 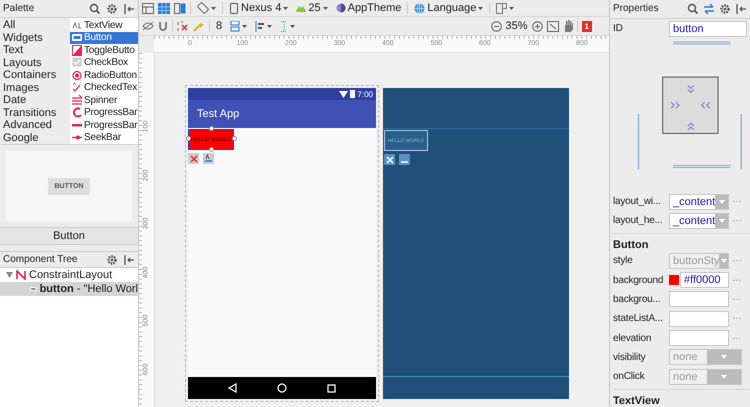 I want to click on zoom-in-icon, so click(x=537, y=26).